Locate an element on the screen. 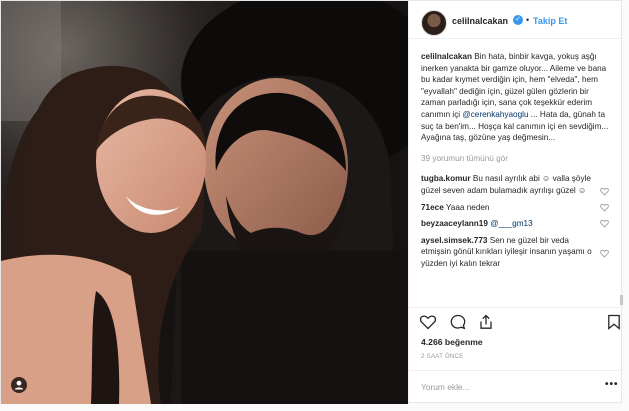 This screenshot has width=629, height=411. comment-input is located at coordinates (501, 387).